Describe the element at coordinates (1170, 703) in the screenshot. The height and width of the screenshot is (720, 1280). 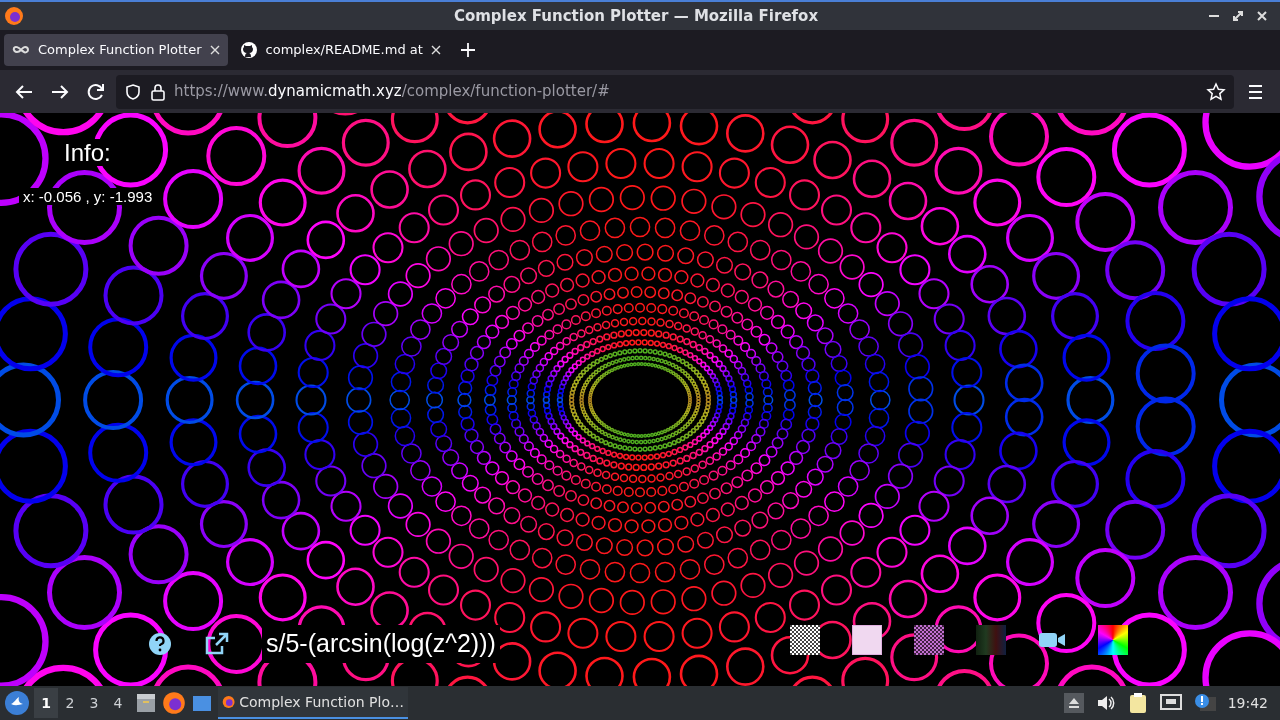
I see `network-icon` at that location.